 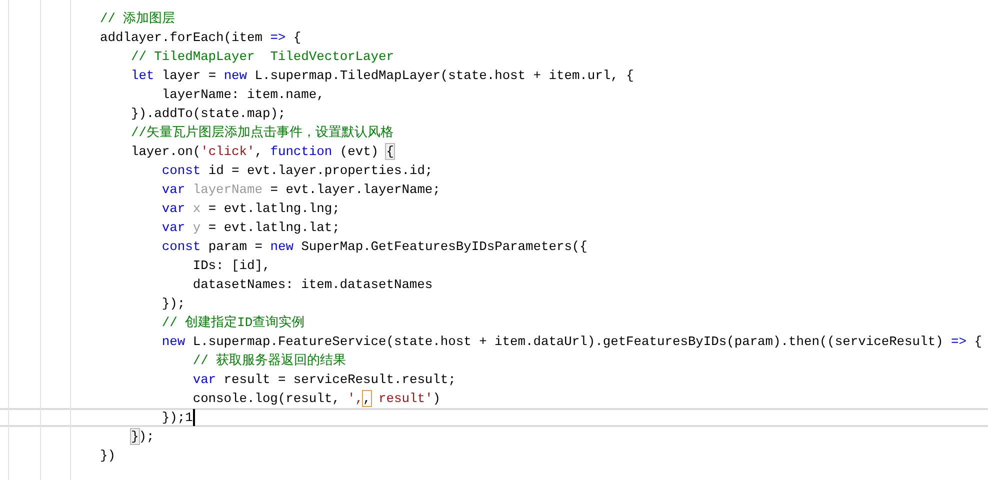 I want to click on code-line: addlayer.forEach(item => {, so click(x=201, y=38).